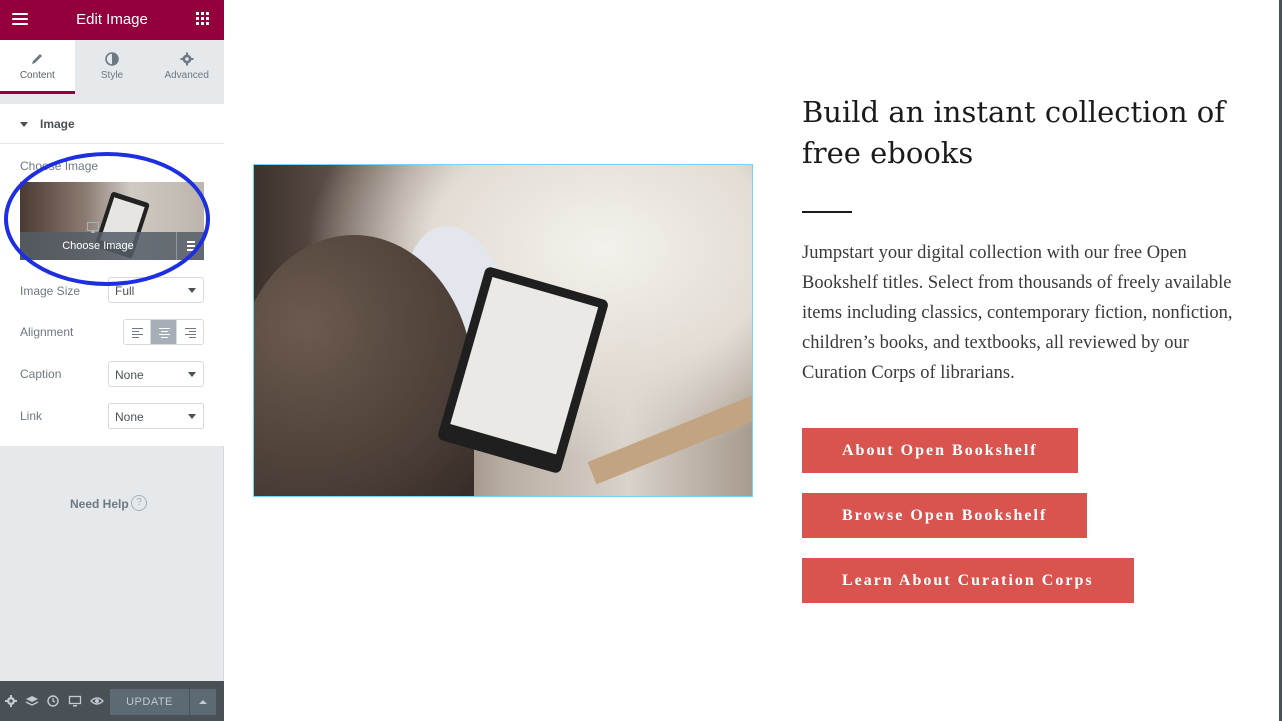 The height and width of the screenshot is (721, 1282). Describe the element at coordinates (940, 450) in the screenshot. I see `about-open-bookshelf-button: About Open Bookshelf` at that location.